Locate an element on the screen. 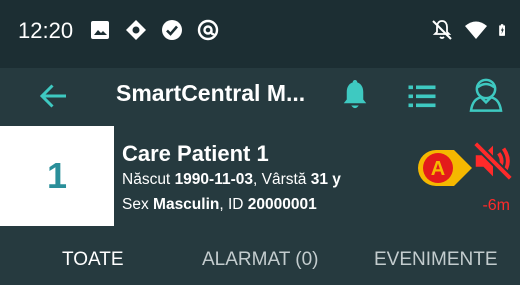 This screenshot has height=285, width=520. id-label: , ID is located at coordinates (231, 204).